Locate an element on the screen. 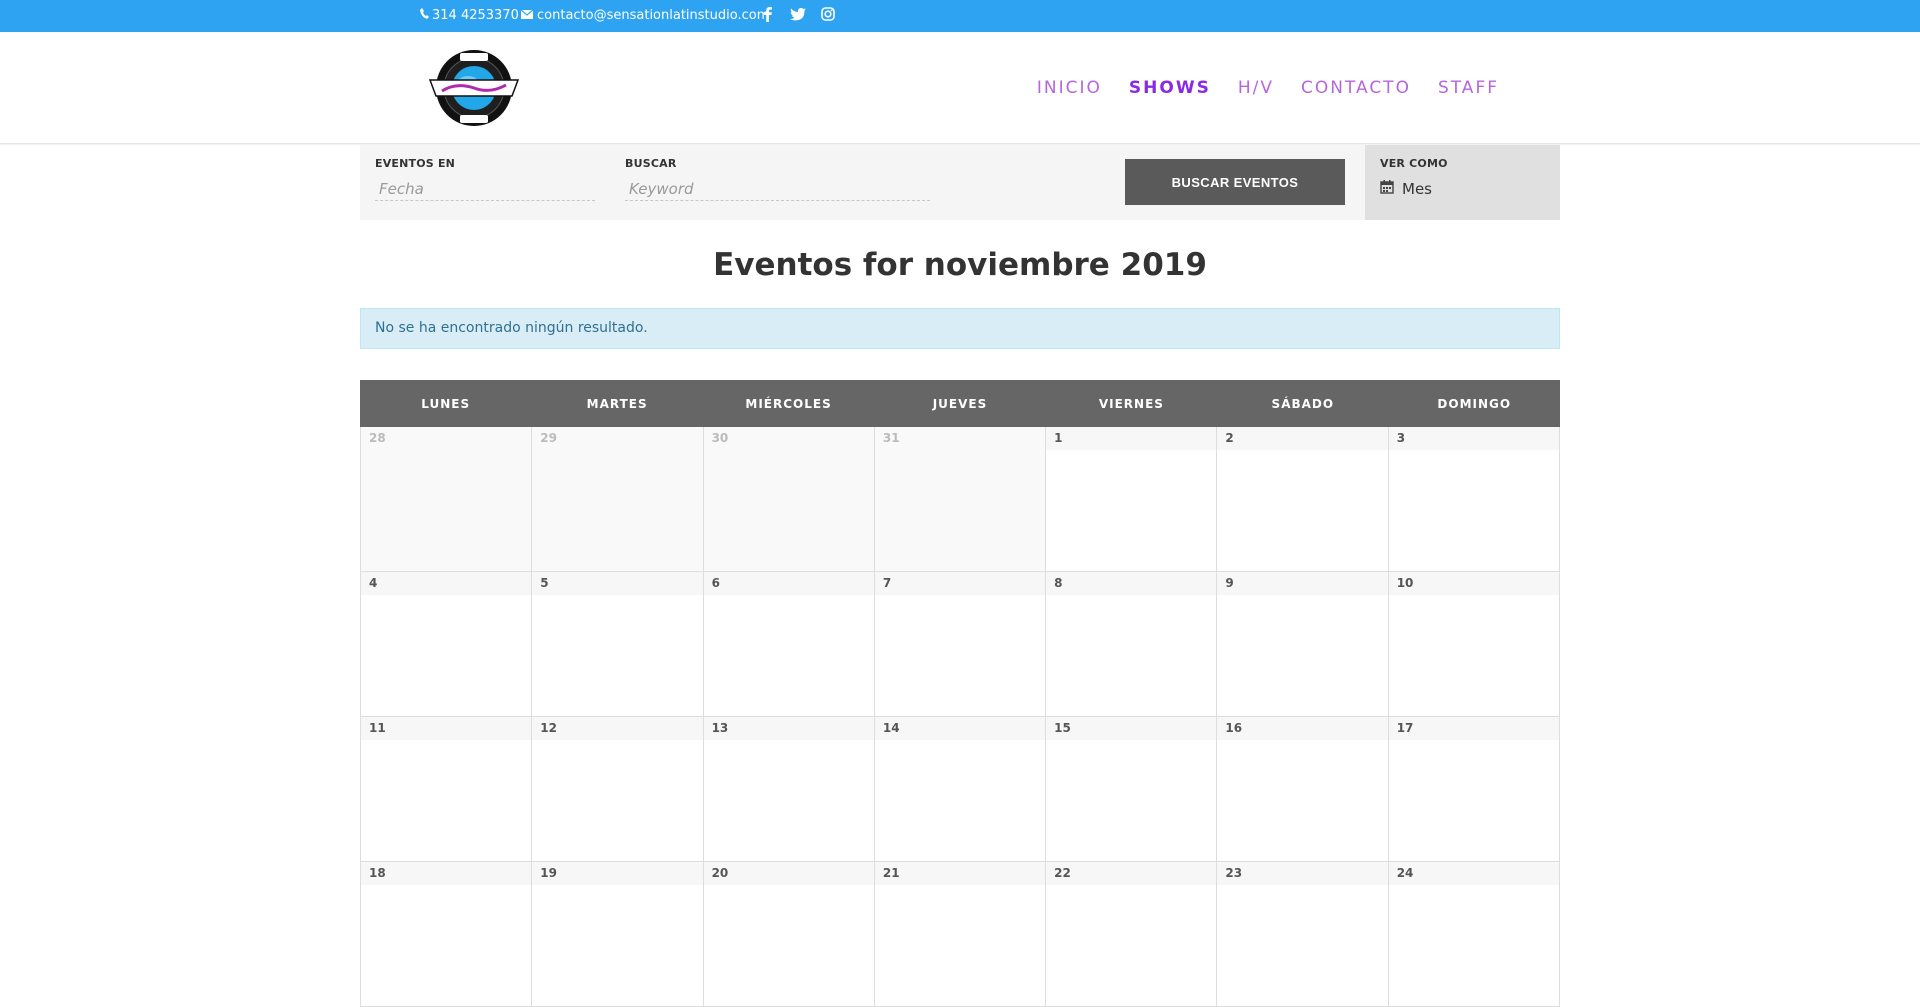  day-number: 10 is located at coordinates (1473, 583).